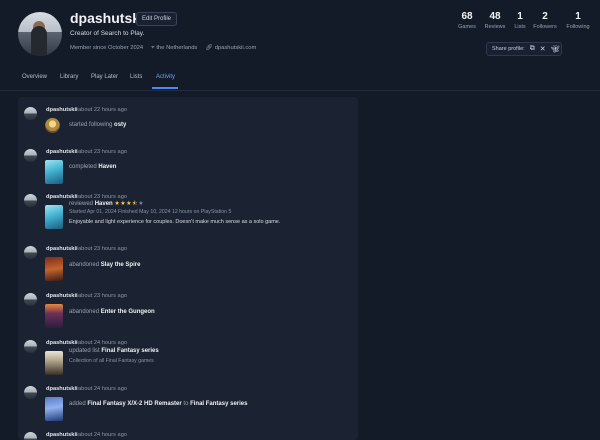 The height and width of the screenshot is (440, 600). Describe the element at coordinates (578, 16) in the screenshot. I see `stat-following-count: 1` at that location.